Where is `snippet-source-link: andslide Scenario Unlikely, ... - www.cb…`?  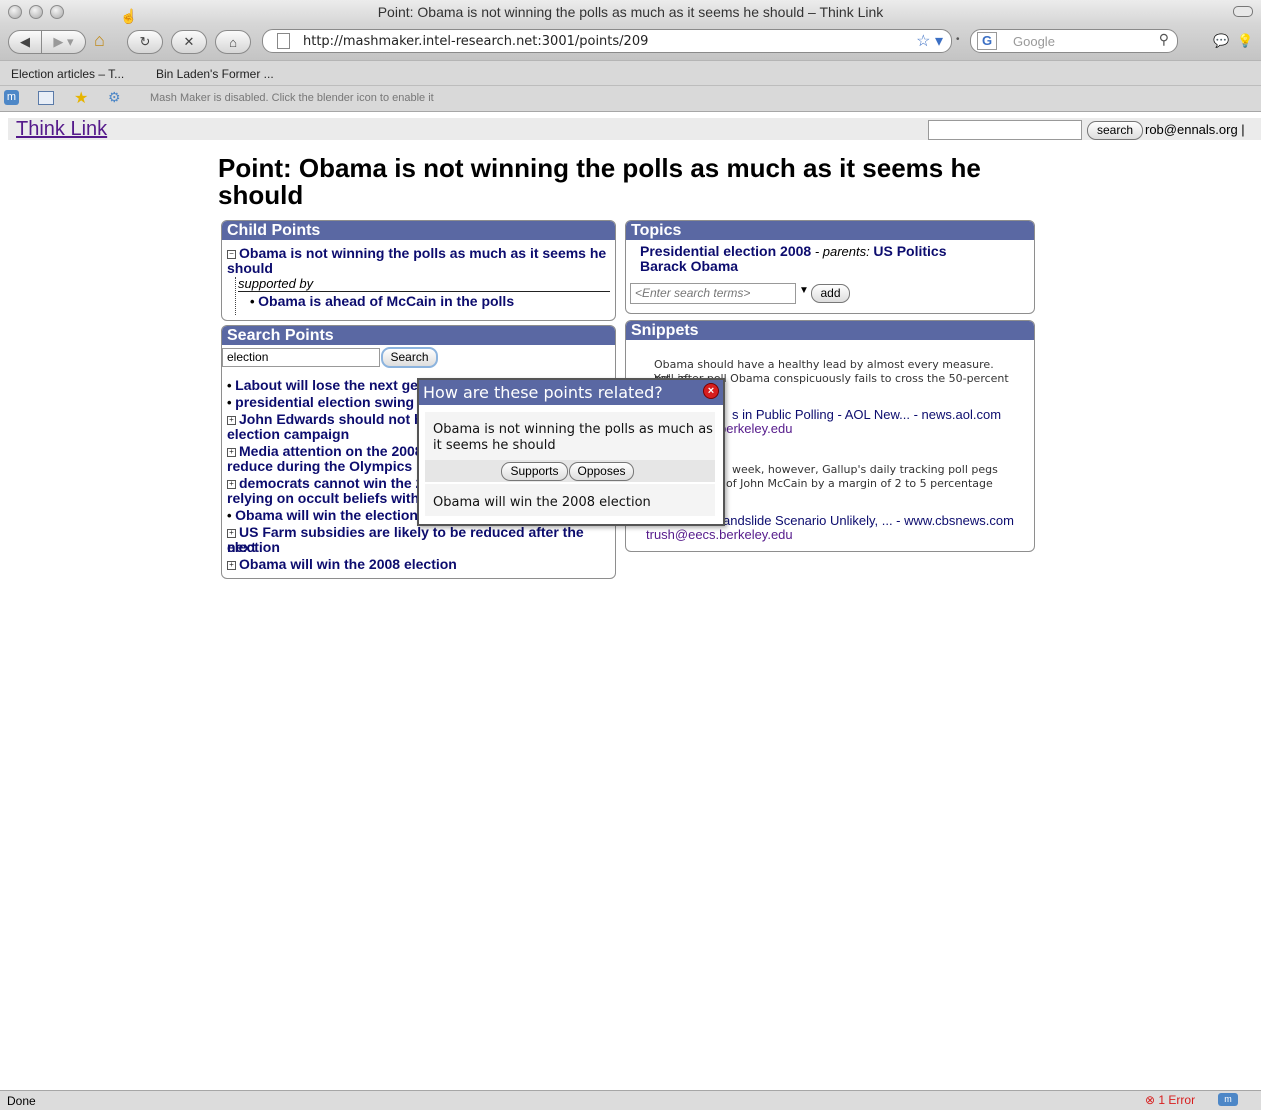 snippet-source-link: andslide Scenario Unlikely, ... - www.cb… is located at coordinates (868, 520).